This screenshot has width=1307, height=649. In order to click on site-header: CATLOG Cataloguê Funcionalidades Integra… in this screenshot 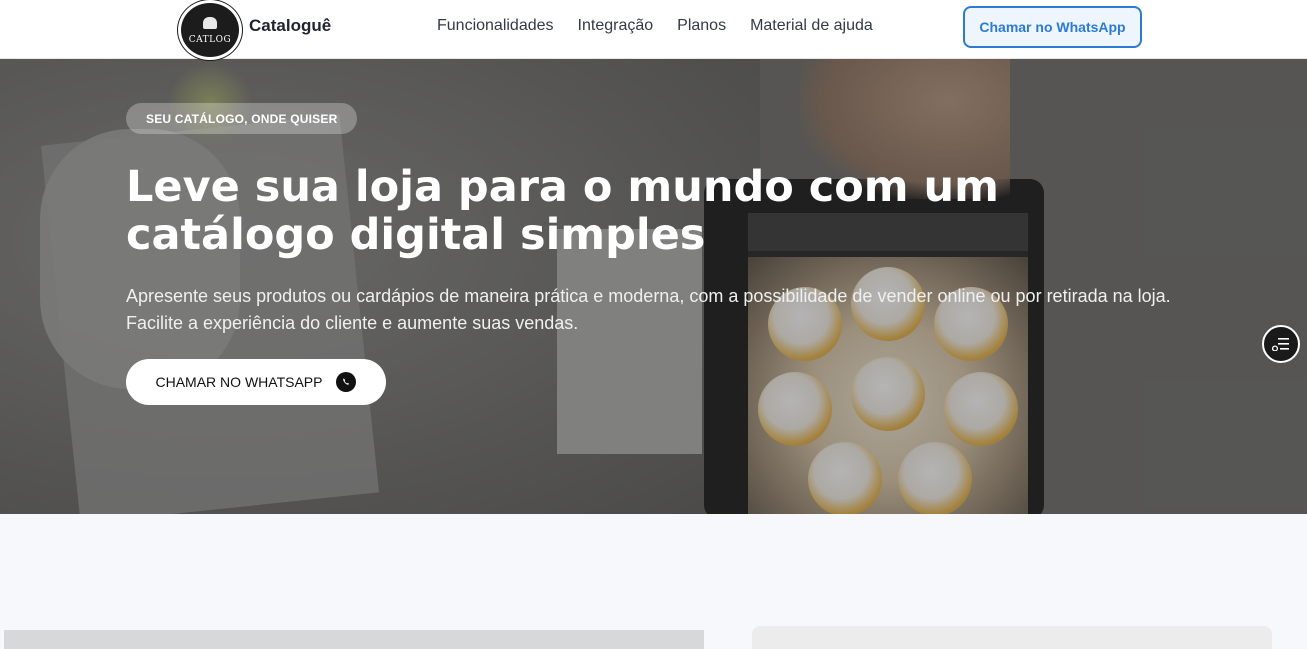, I will do `click(653, 30)`.